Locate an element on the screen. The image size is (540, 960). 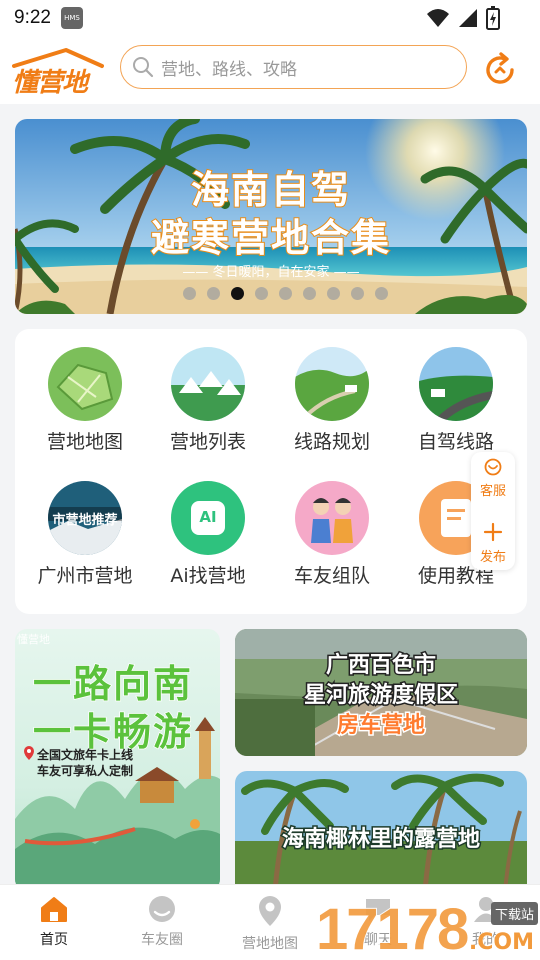
status-time: 9:22 is located at coordinates (32, 17).